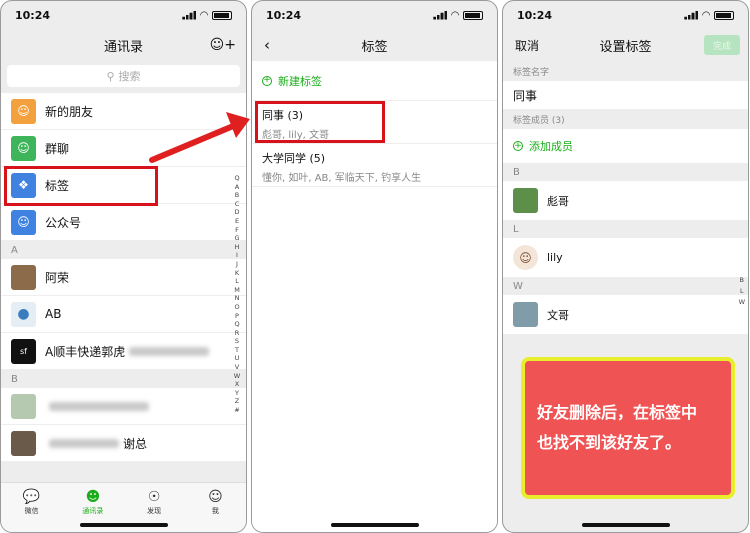 This screenshot has width=750, height=533. Describe the element at coordinates (237, 367) in the screenshot. I see `index-letter: V` at that location.